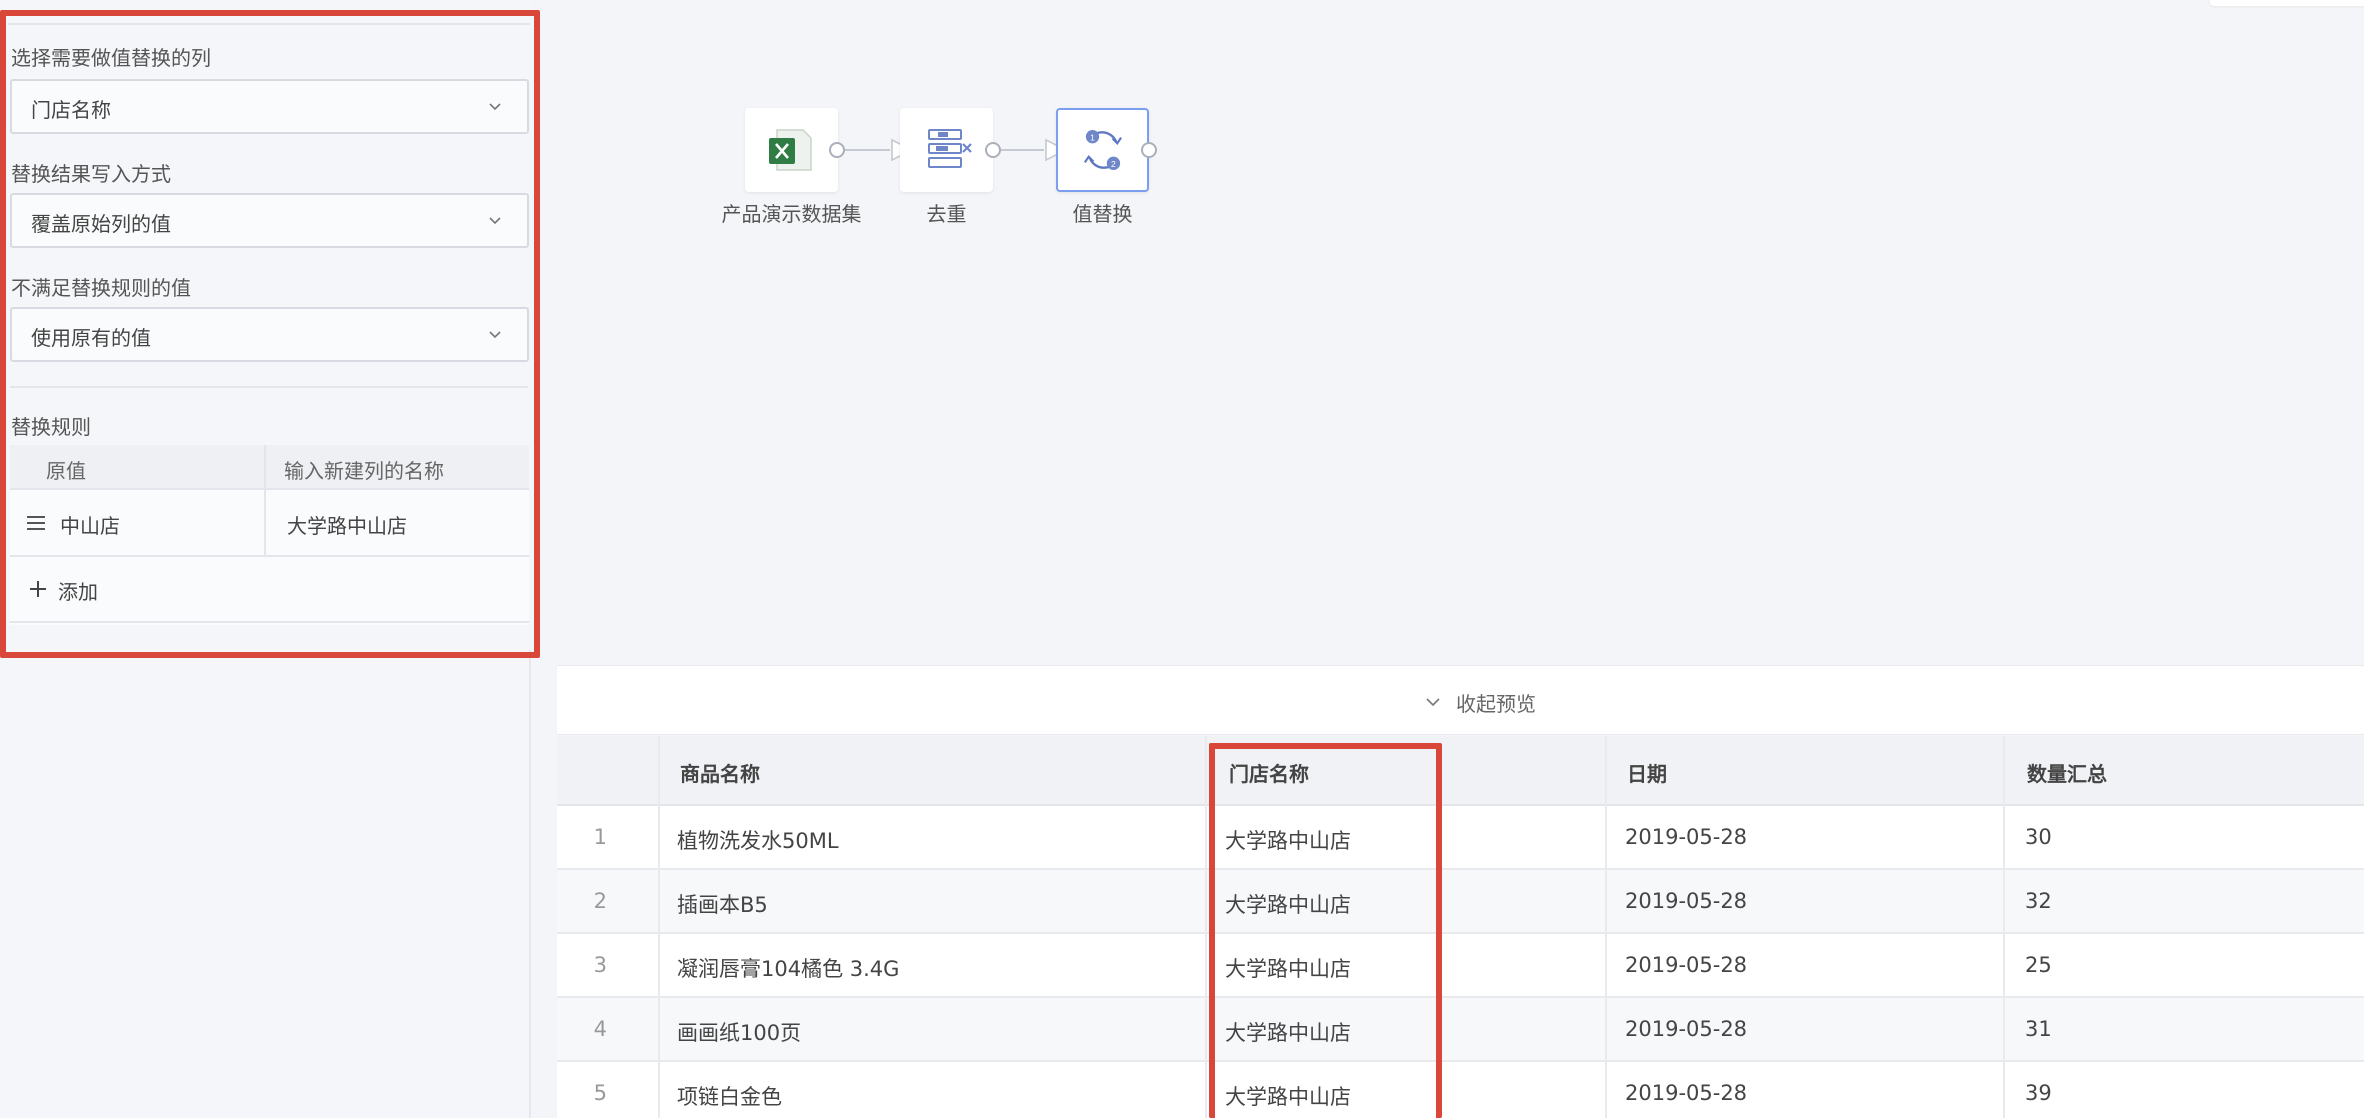 This screenshot has height=1118, width=2364. Describe the element at coordinates (1460, 771) in the screenshot. I see `table-header: 商品名称 门店名称 日期 数量汇总` at that location.